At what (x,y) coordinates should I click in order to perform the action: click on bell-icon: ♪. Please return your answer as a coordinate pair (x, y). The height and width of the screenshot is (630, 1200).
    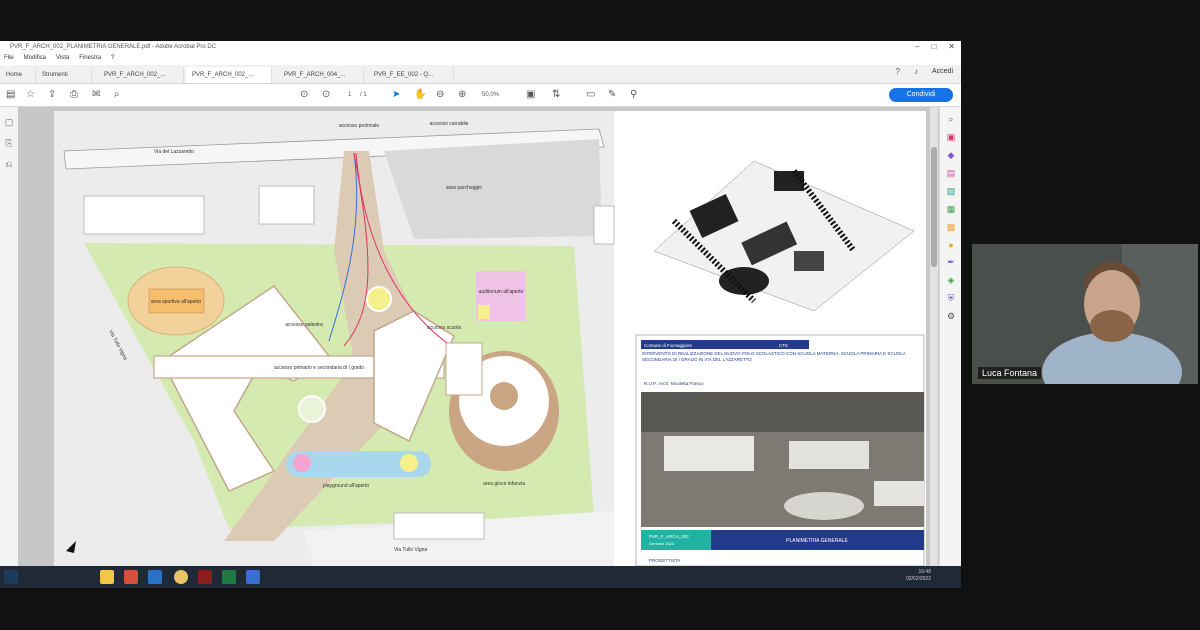
    Looking at the image, I should click on (916, 71).